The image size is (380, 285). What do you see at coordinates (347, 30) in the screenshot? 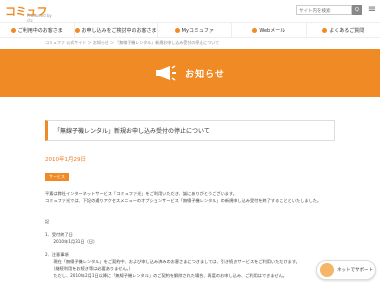
I see `nav-label: よくあるご質問` at bounding box center [347, 30].